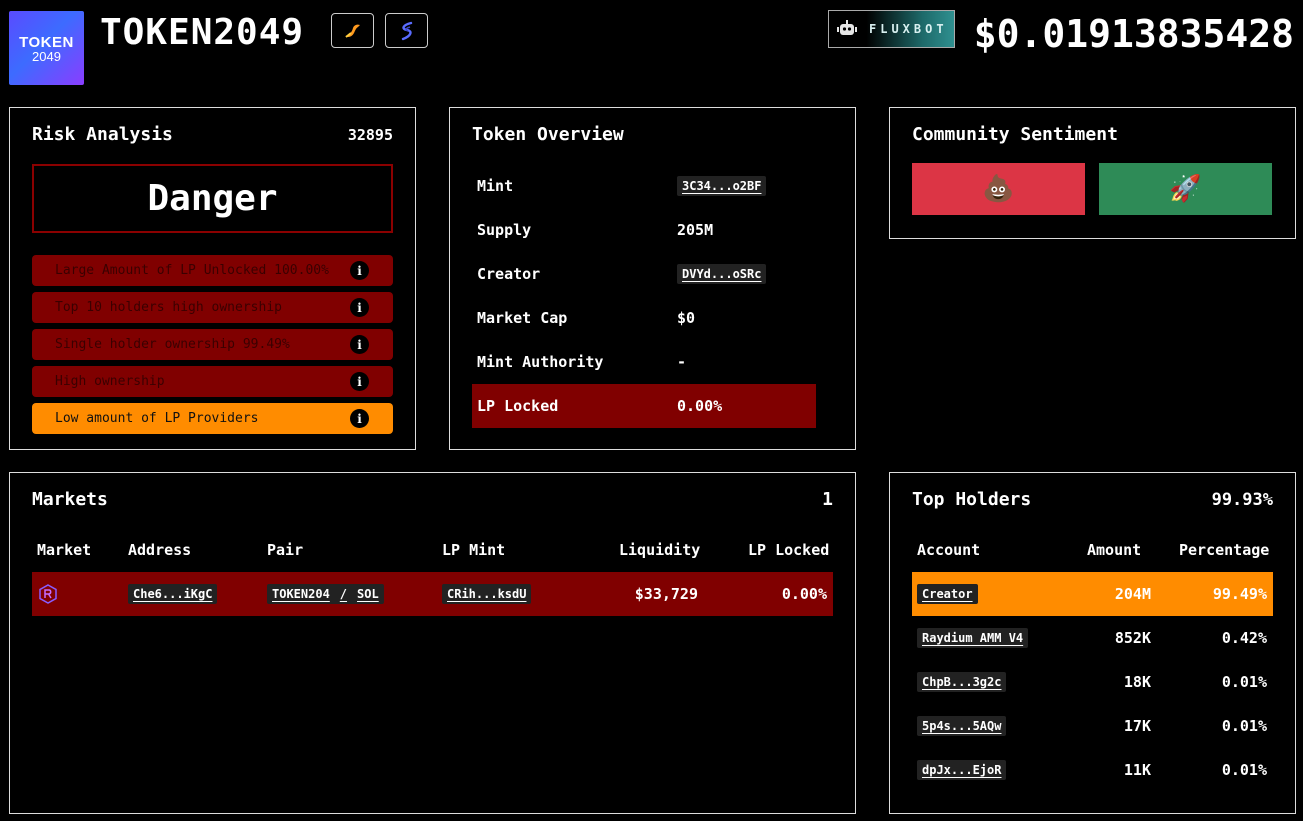 This screenshot has height=821, width=1303. I want to click on bearish-vote-button: 💩, so click(998, 189).